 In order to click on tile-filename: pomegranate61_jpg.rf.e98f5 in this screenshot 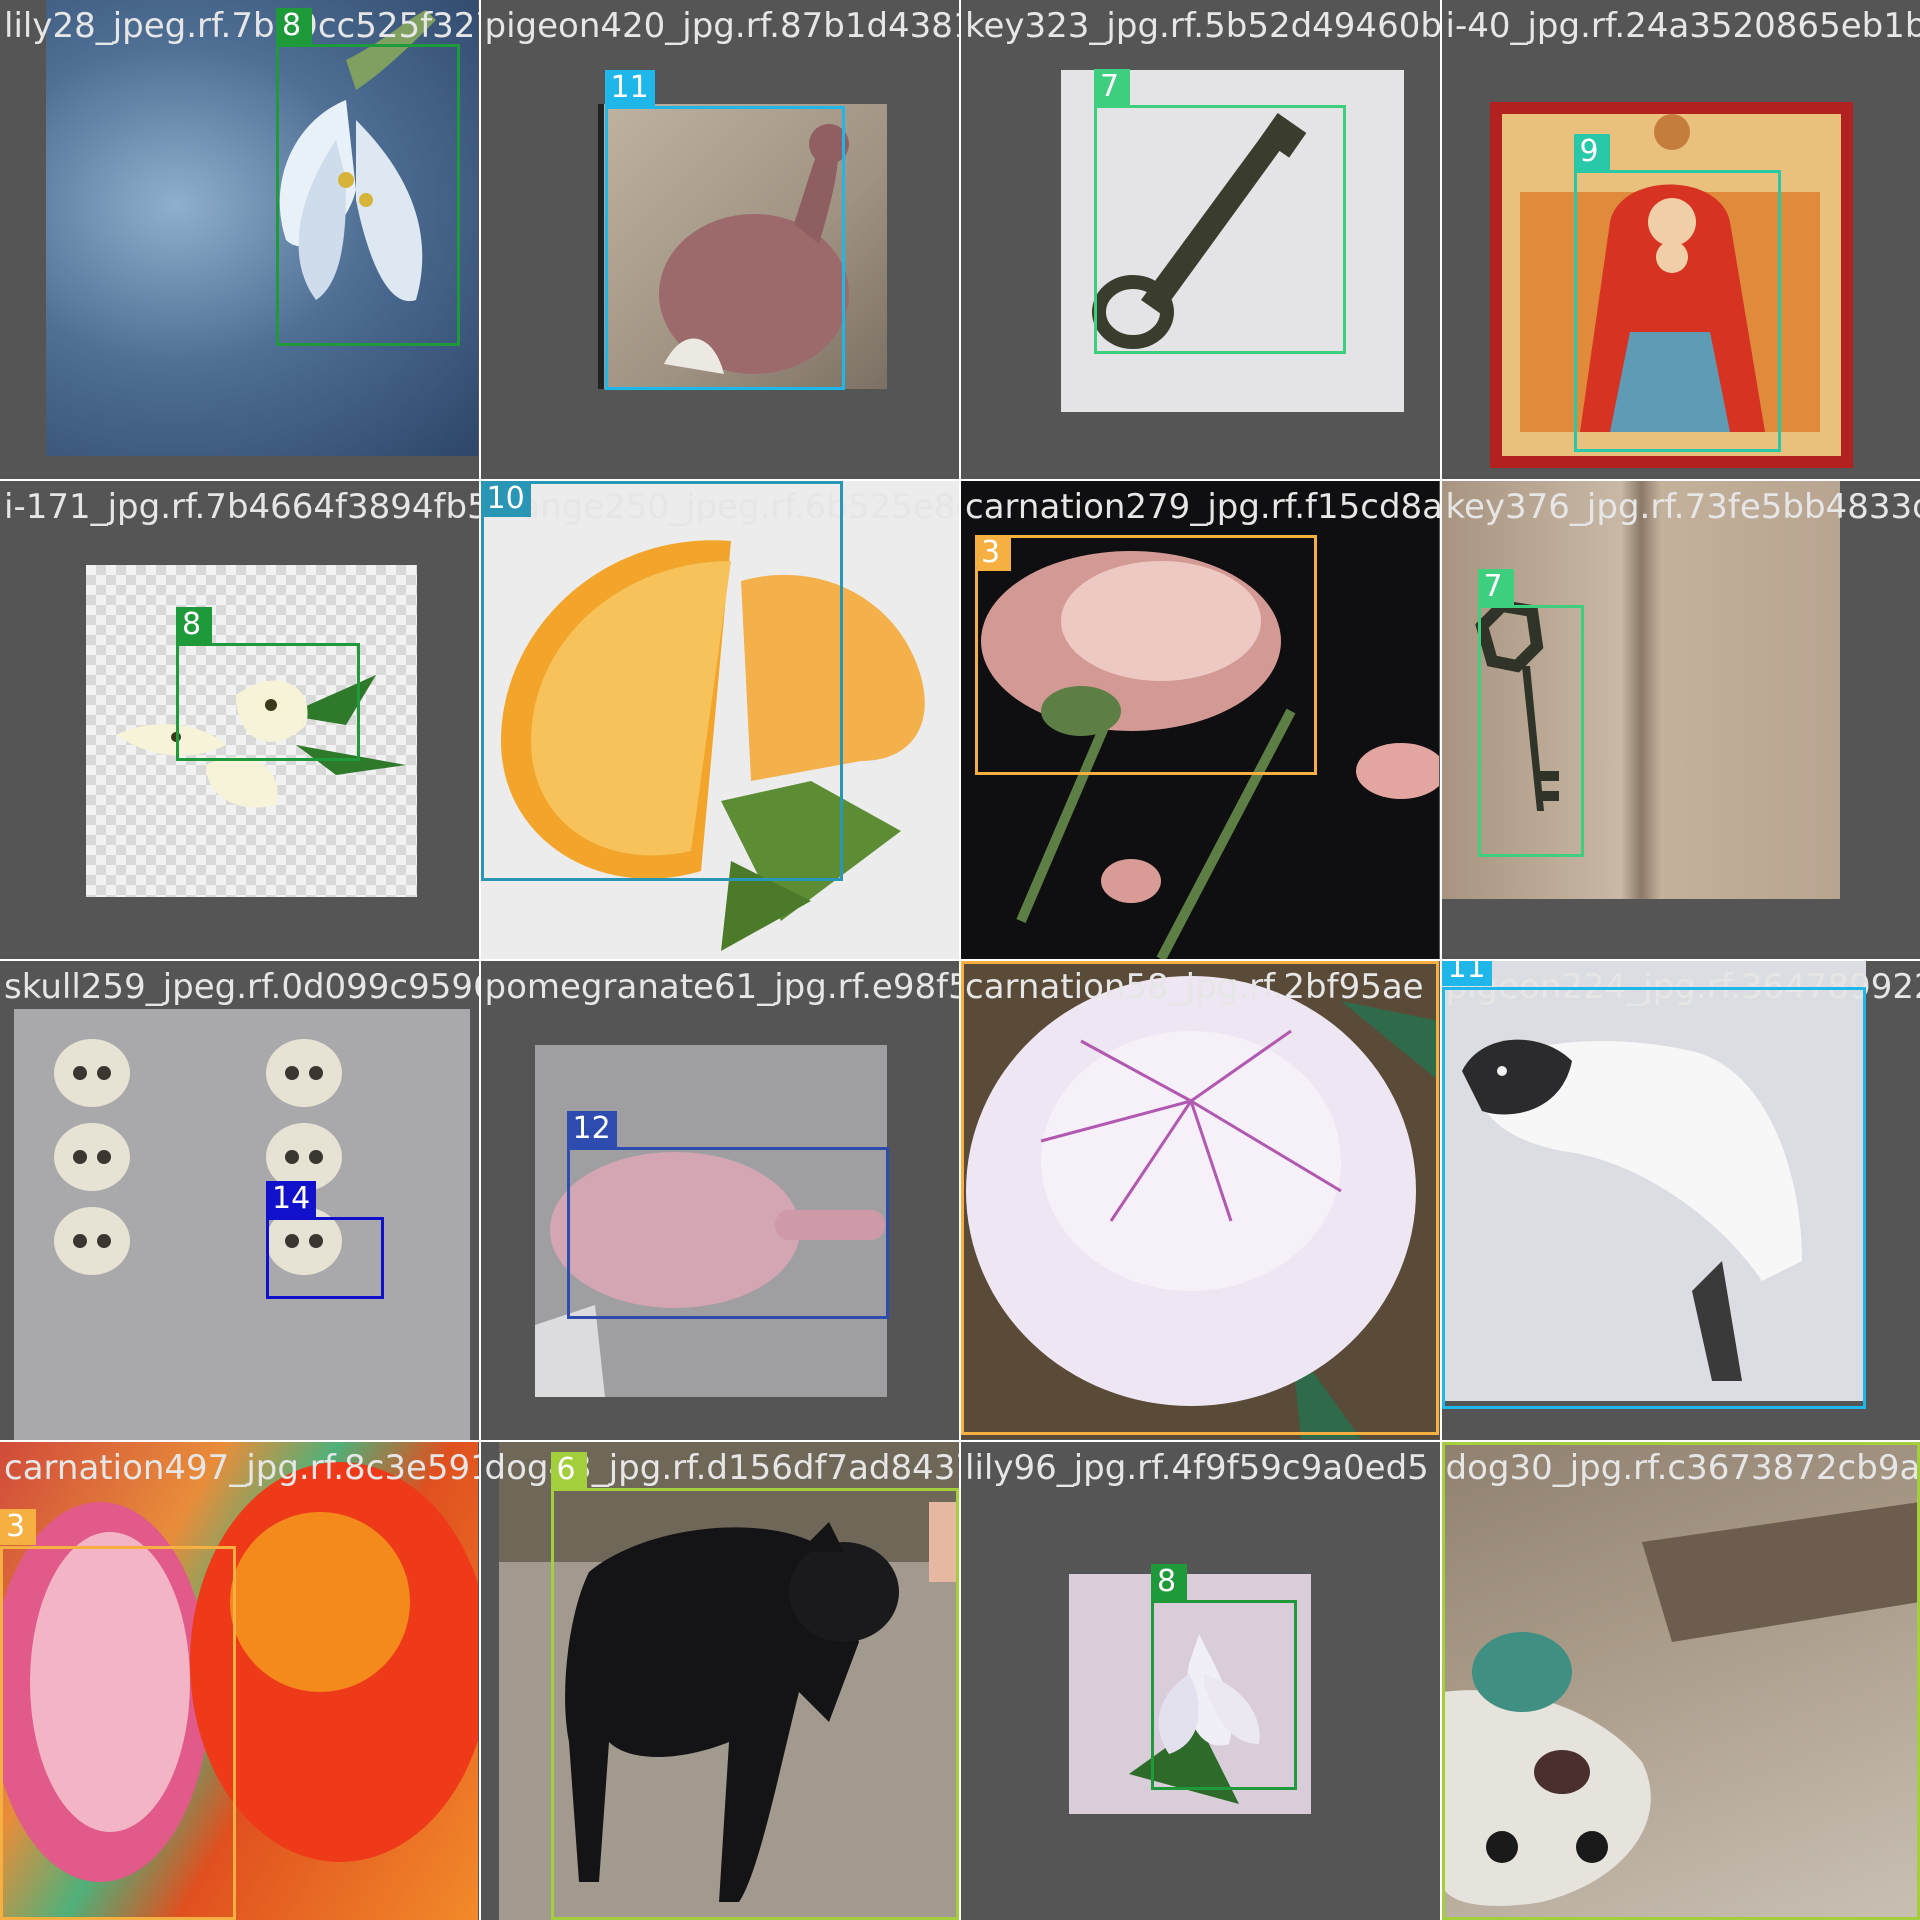, I will do `click(722, 987)`.